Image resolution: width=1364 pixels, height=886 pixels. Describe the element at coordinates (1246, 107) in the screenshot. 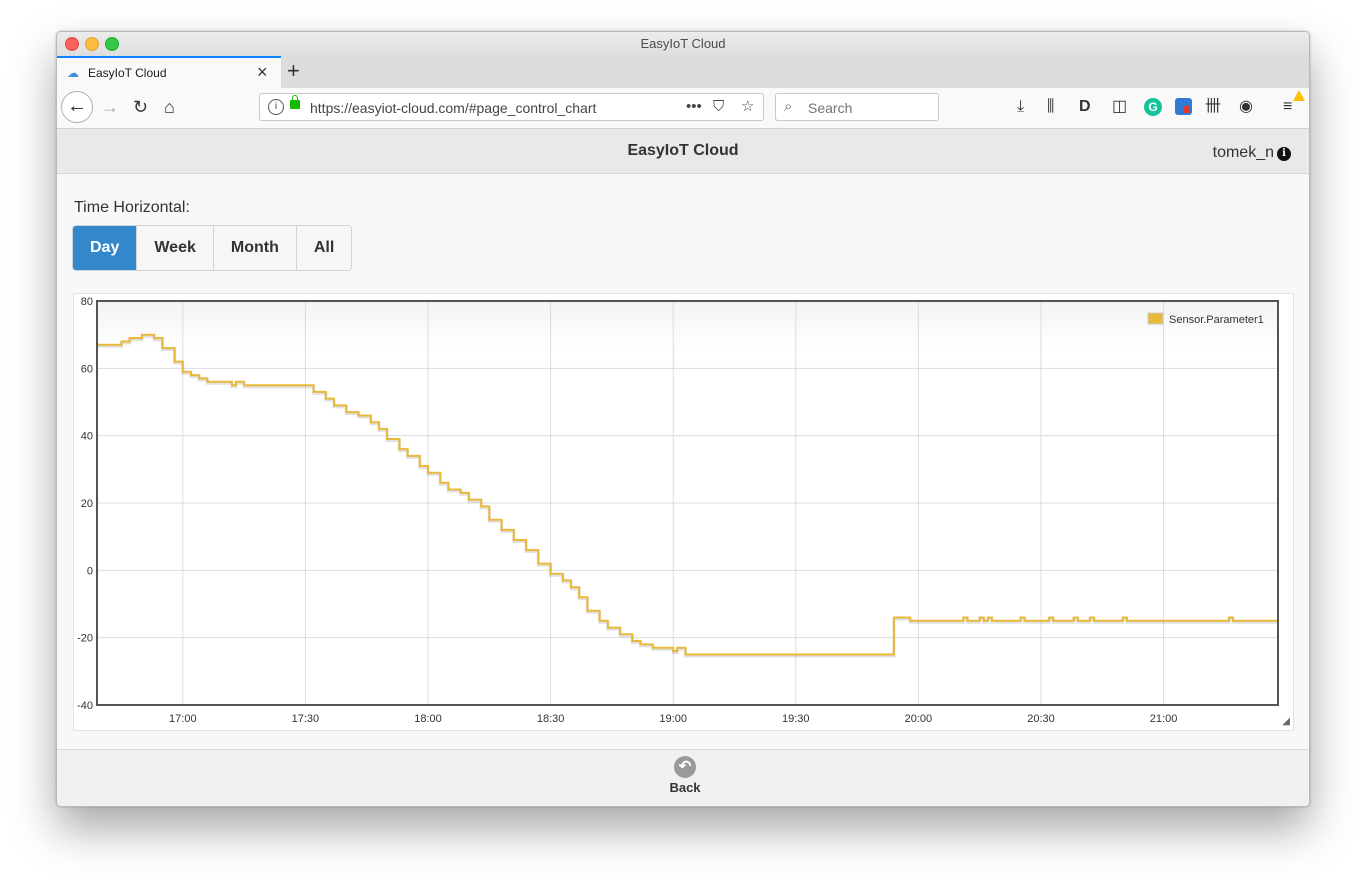

I see `account-icon: ◉` at that location.